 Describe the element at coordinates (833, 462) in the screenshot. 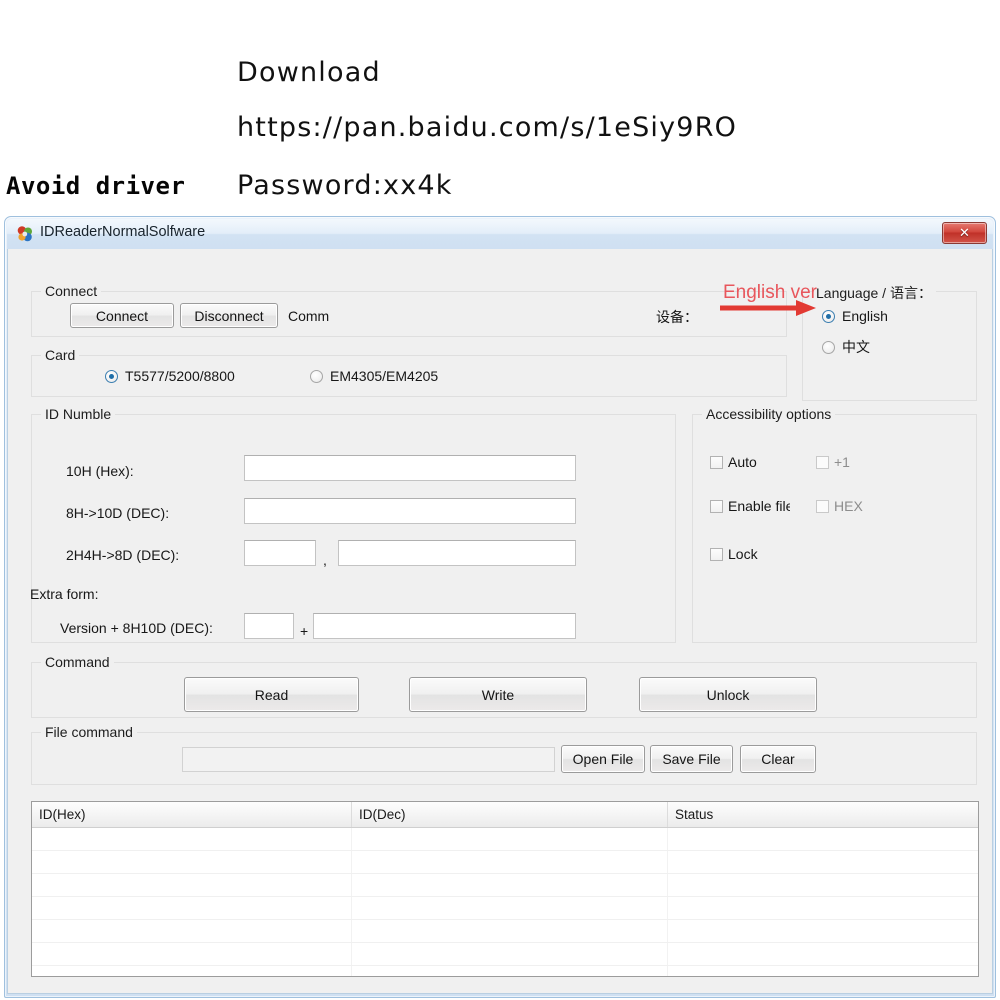

I see `checkbox-plus-one: +1` at that location.